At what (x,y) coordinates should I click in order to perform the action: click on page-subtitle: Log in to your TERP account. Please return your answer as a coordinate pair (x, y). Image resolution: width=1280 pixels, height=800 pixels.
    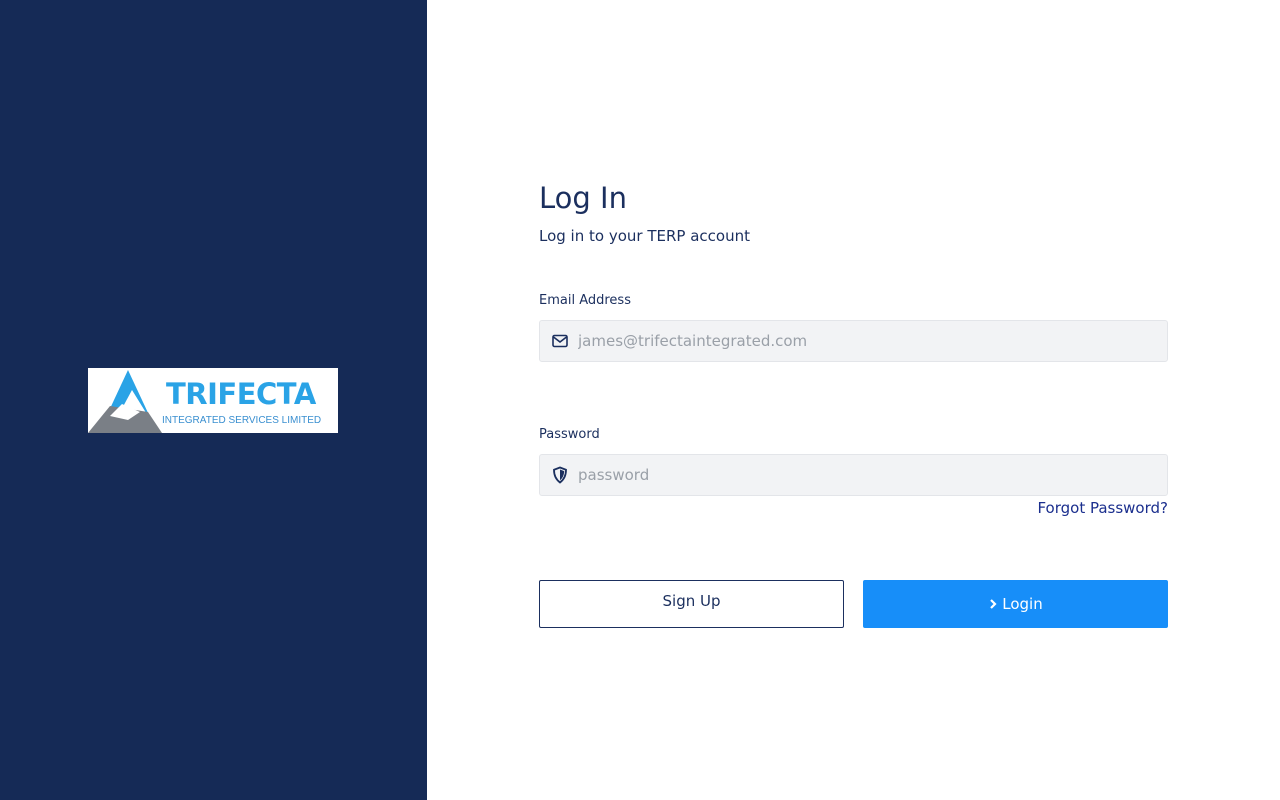
    Looking at the image, I should click on (644, 236).